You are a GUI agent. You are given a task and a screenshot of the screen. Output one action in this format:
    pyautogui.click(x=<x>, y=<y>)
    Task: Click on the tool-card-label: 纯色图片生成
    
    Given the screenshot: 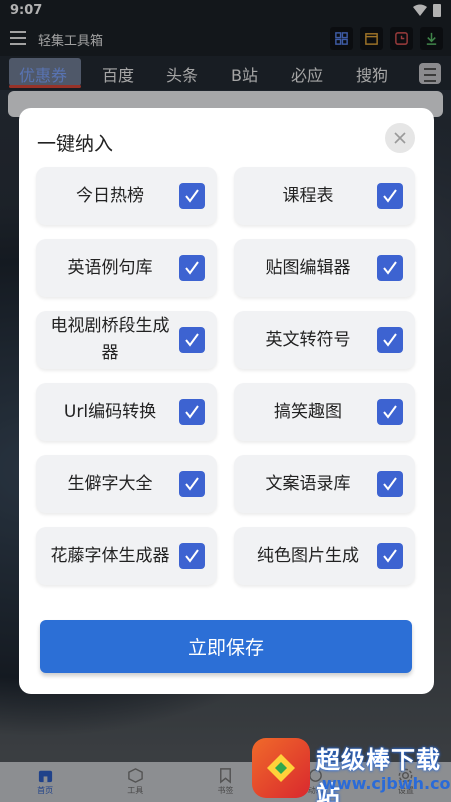 What is the action you would take?
    pyautogui.click(x=308, y=555)
    